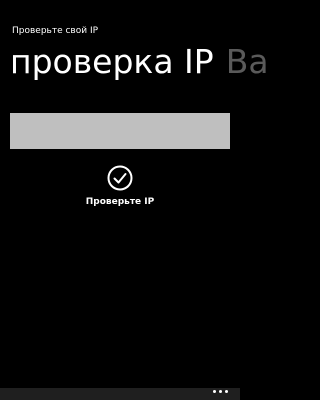 The image size is (320, 400). What do you see at coordinates (120, 394) in the screenshot?
I see `app-bar` at bounding box center [120, 394].